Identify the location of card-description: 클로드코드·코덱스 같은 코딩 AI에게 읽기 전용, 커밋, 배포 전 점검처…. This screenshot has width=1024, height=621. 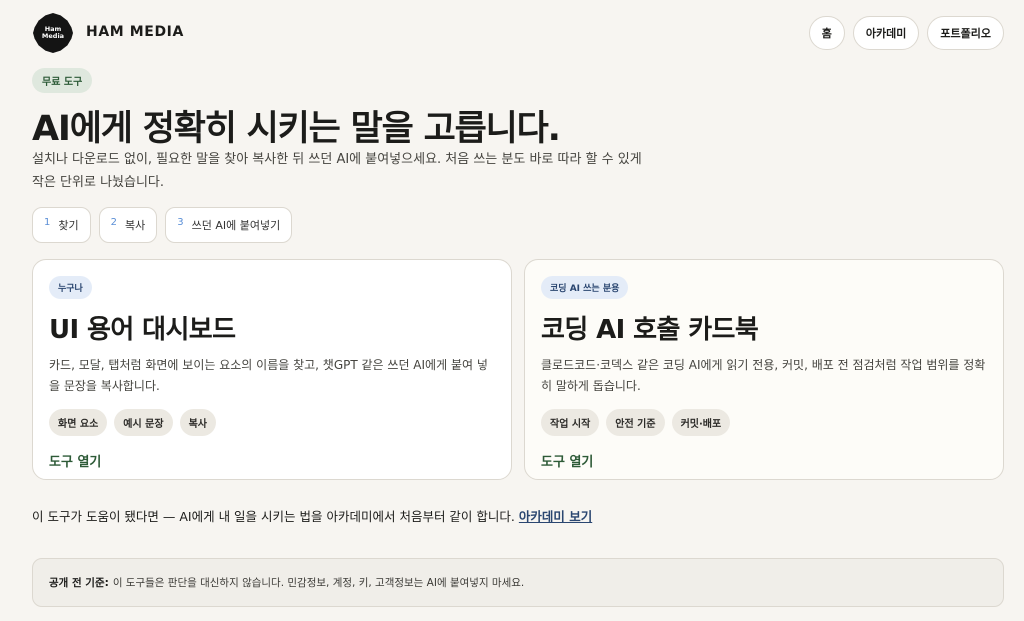
(763, 375).